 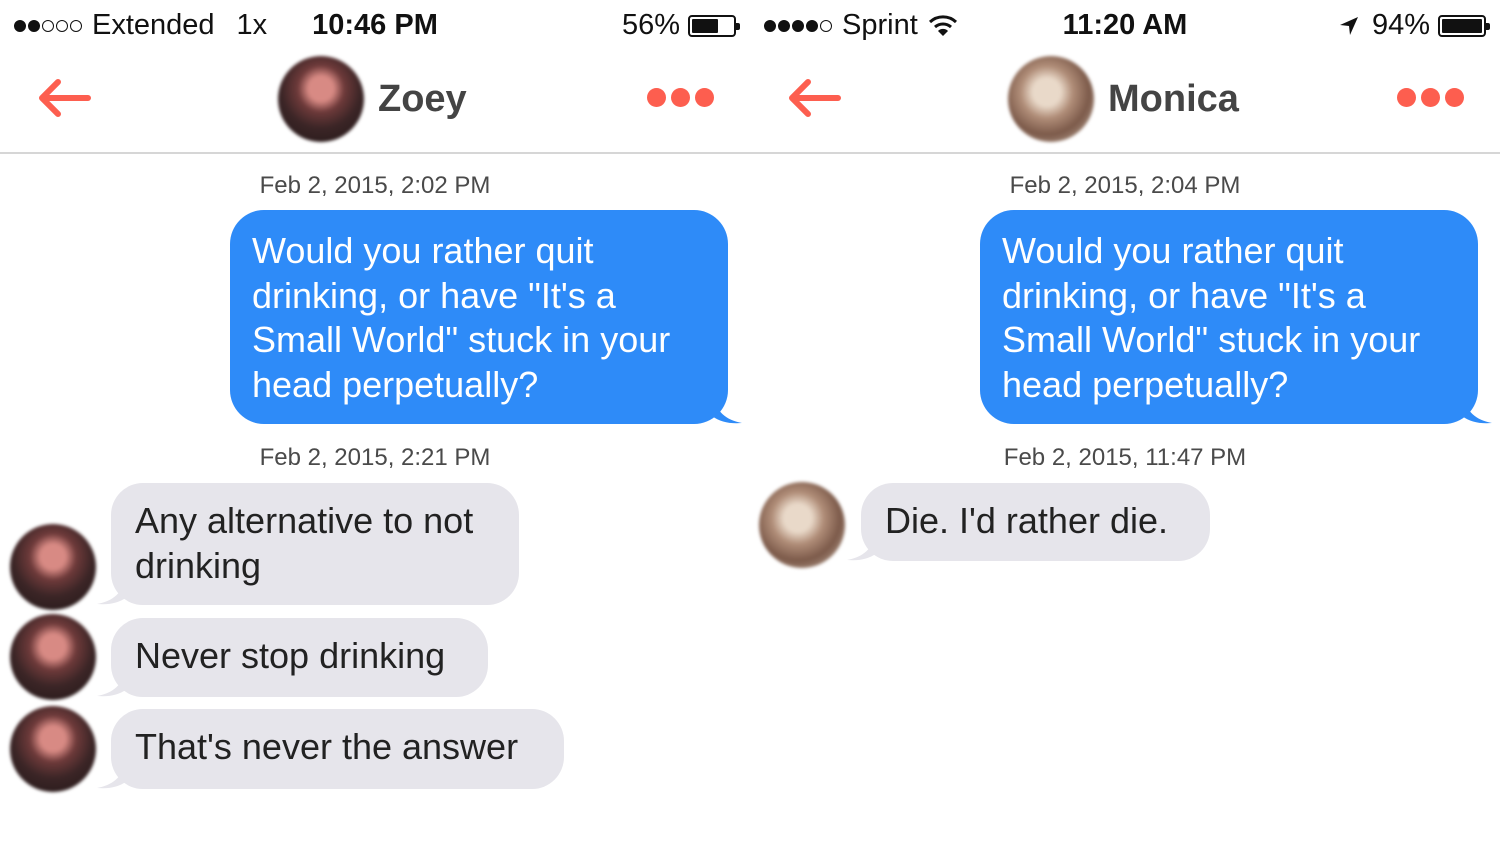 I want to click on incoming-message: Any alternative to not drinking, so click(x=308, y=544).